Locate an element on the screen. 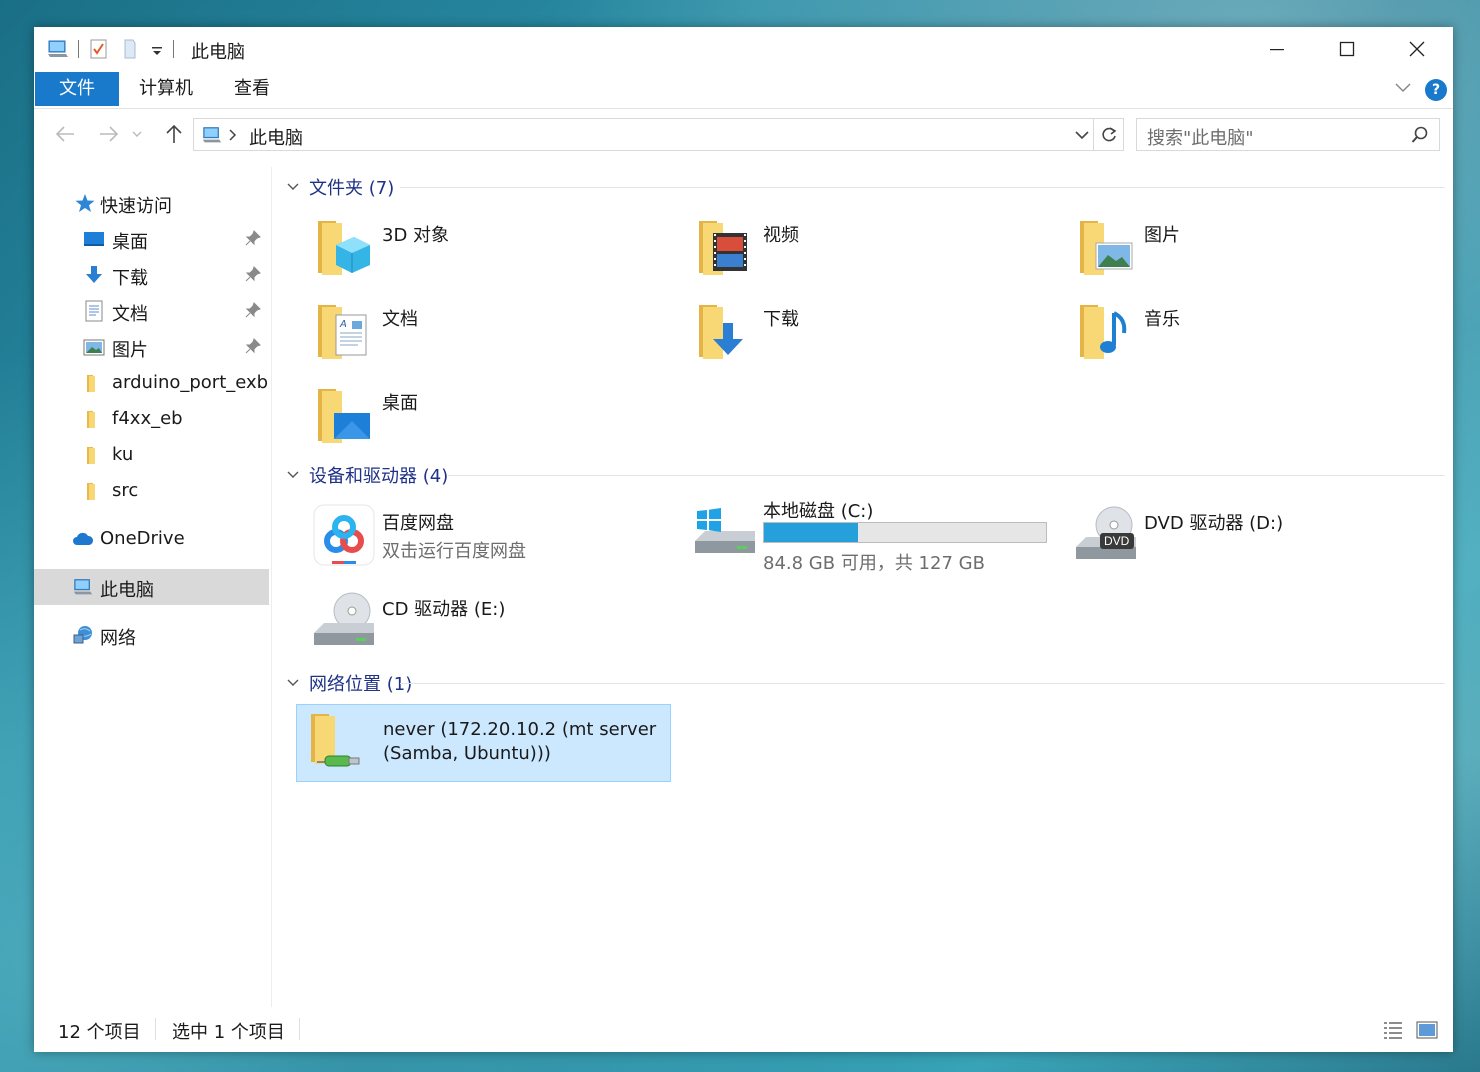 The image size is (1480, 1072). sidebar-item-label: 下载 is located at coordinates (130, 278).